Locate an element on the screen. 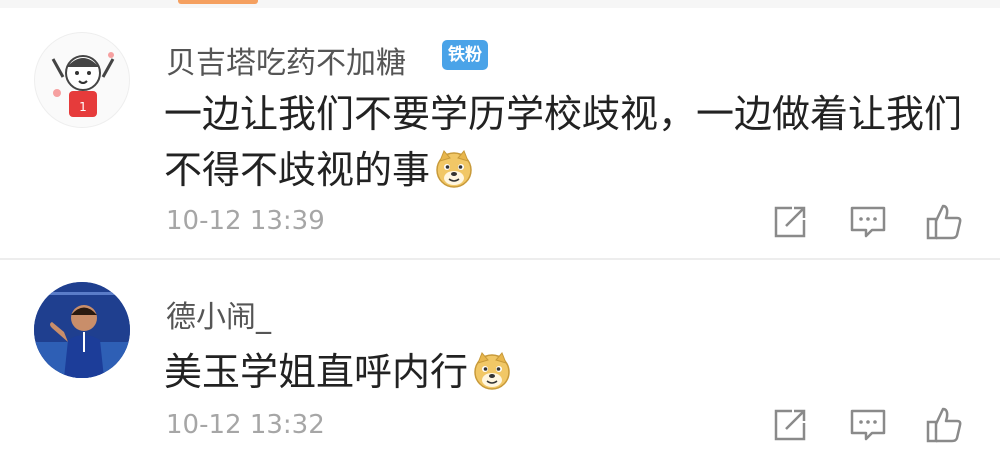 The height and width of the screenshot is (457, 1000). username: 德小闹_ is located at coordinates (218, 314).